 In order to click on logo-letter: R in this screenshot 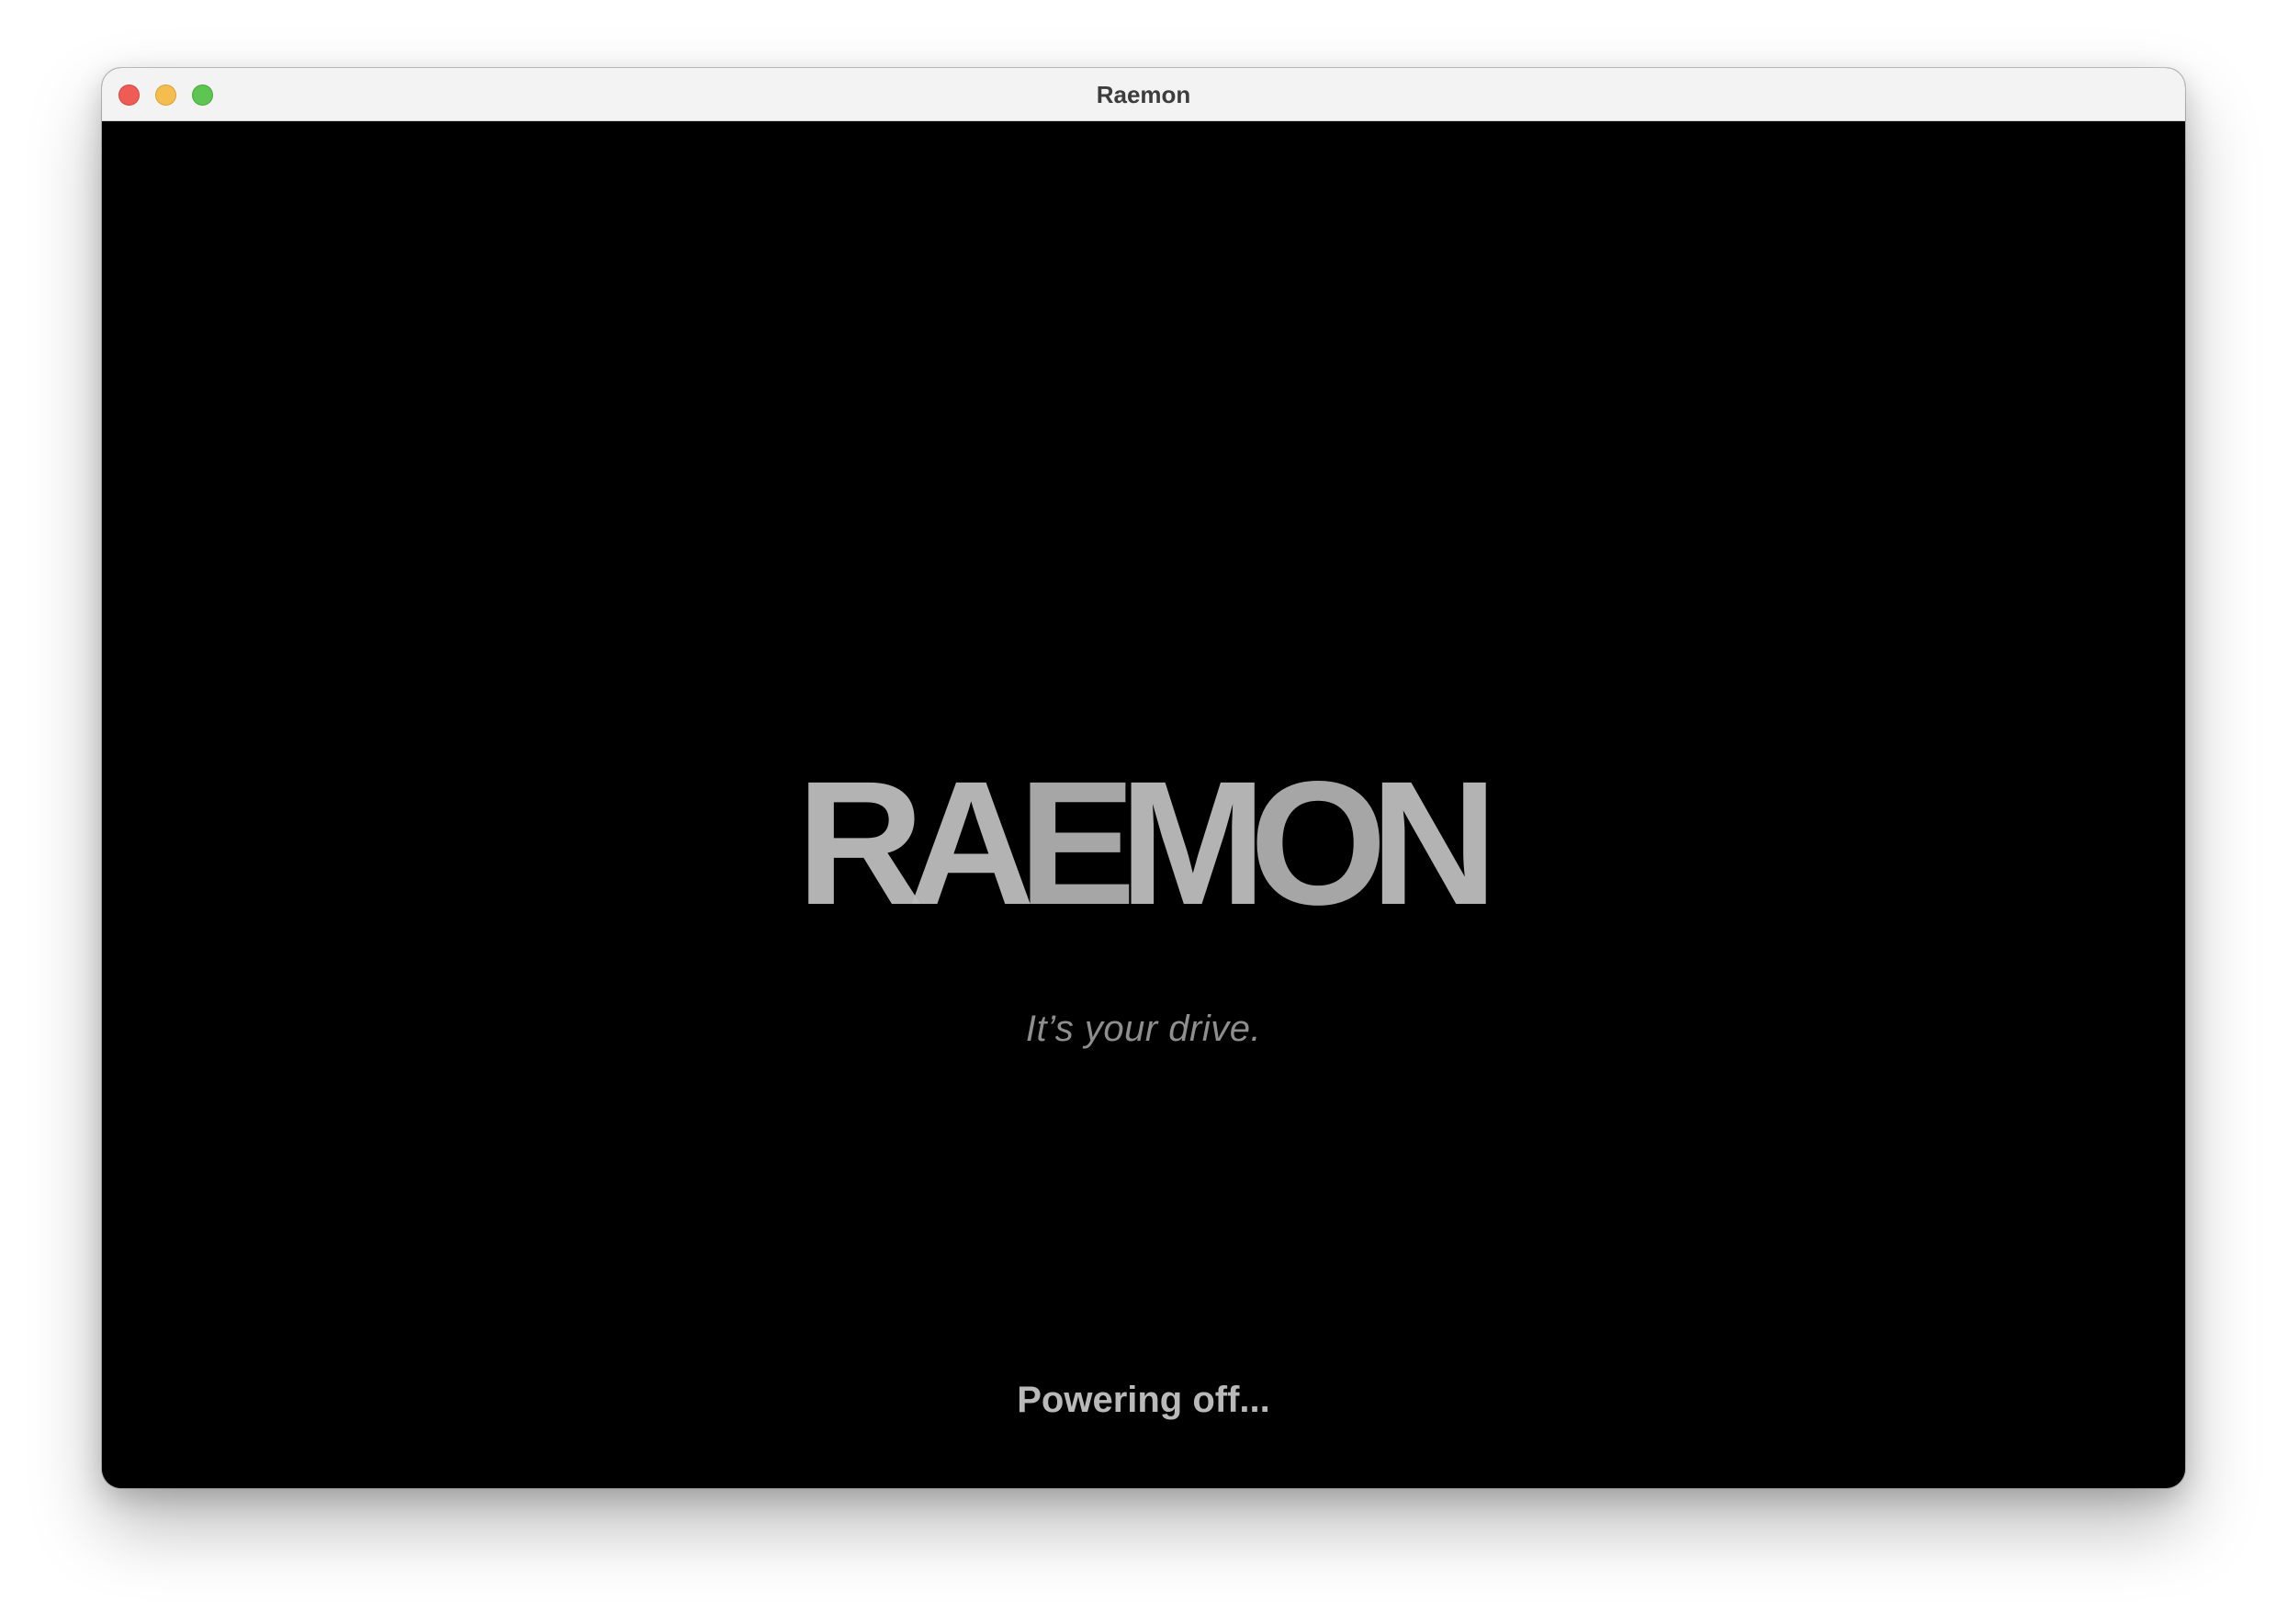, I will do `click(860, 843)`.